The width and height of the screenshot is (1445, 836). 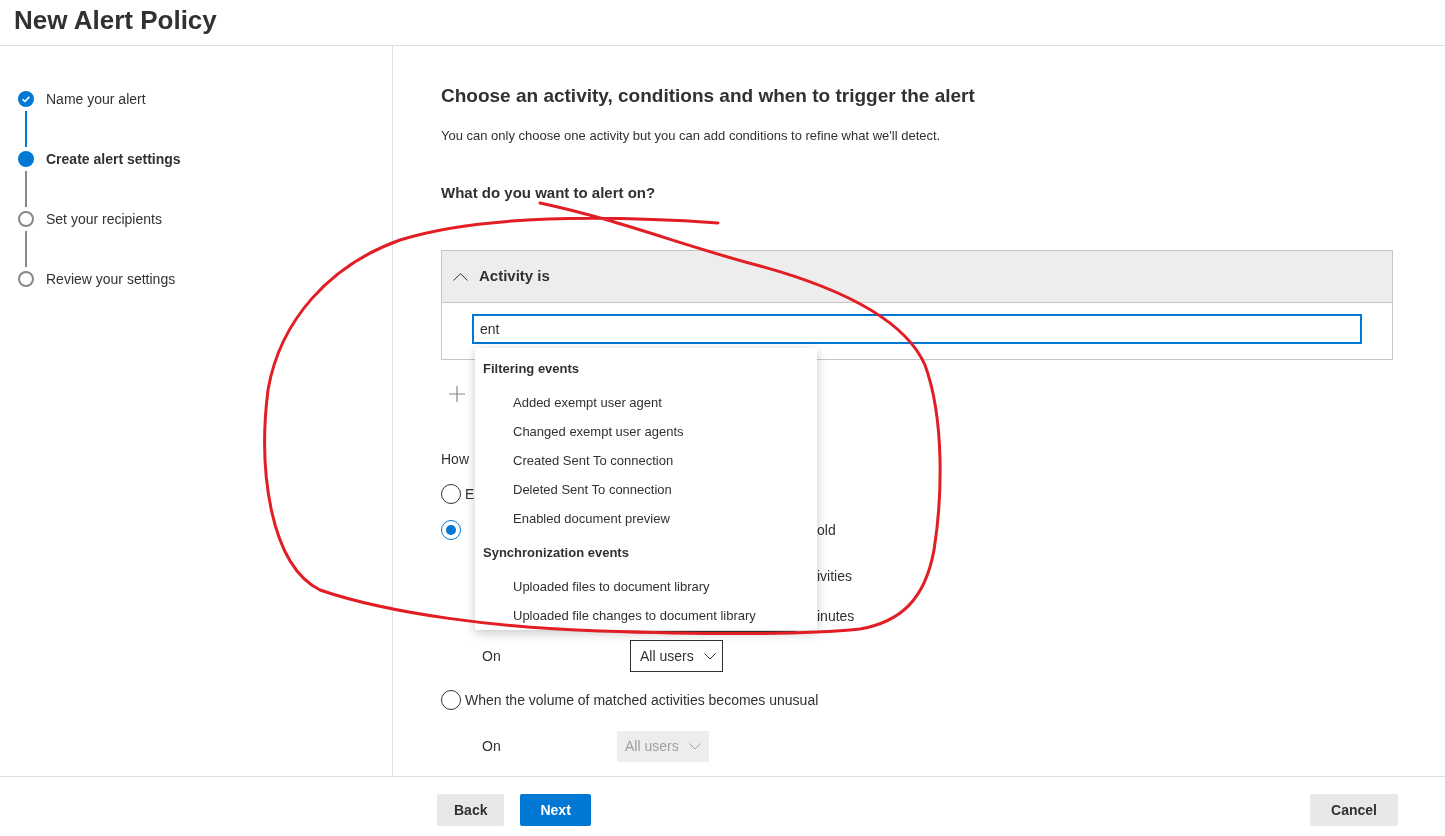 I want to click on option-label: E, so click(x=470, y=494).